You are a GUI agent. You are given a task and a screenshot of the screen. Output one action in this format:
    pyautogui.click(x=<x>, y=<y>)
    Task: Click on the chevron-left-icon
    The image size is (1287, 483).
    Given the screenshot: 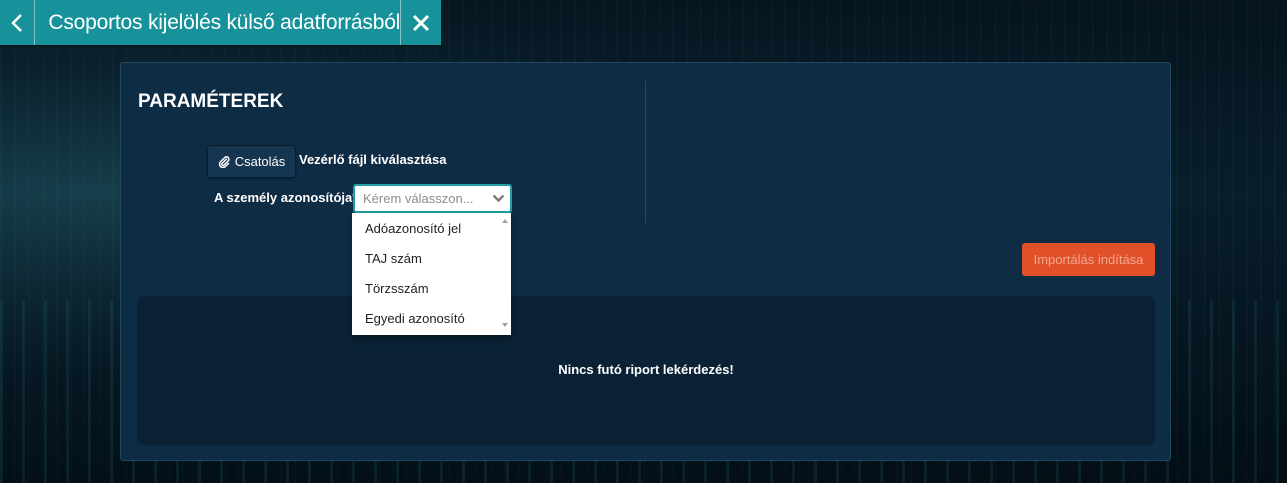 What is the action you would take?
    pyautogui.click(x=17, y=22)
    